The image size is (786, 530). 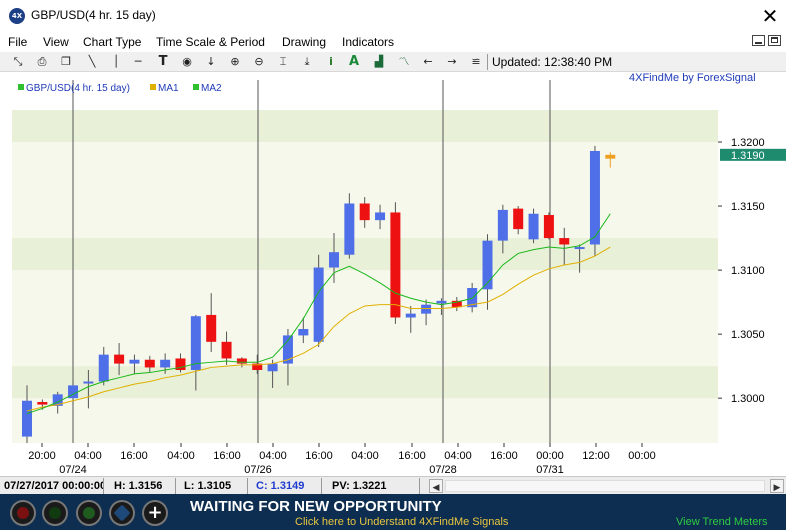 I want to click on date-label: 07/28, so click(x=443, y=470).